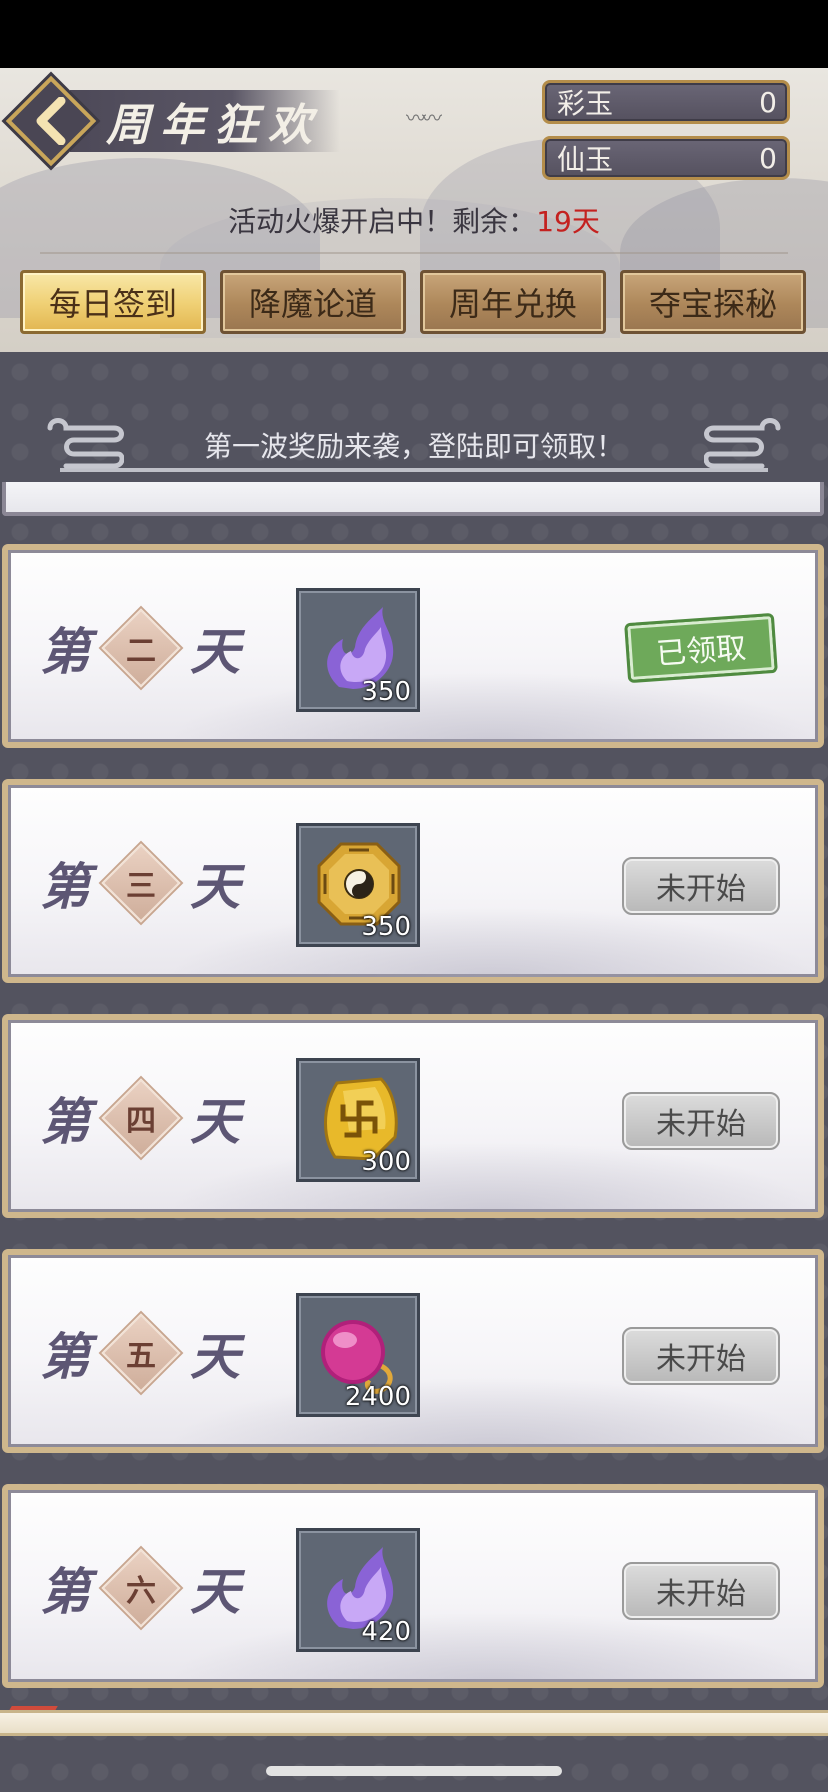 This screenshot has width=828, height=1792. What do you see at coordinates (701, 648) in the screenshot?
I see `claimed-badge: 已领取` at bounding box center [701, 648].